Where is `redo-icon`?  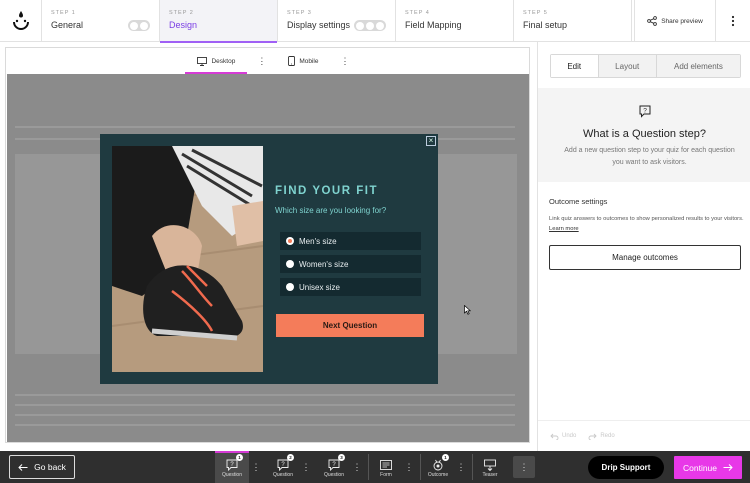 redo-icon is located at coordinates (592, 436).